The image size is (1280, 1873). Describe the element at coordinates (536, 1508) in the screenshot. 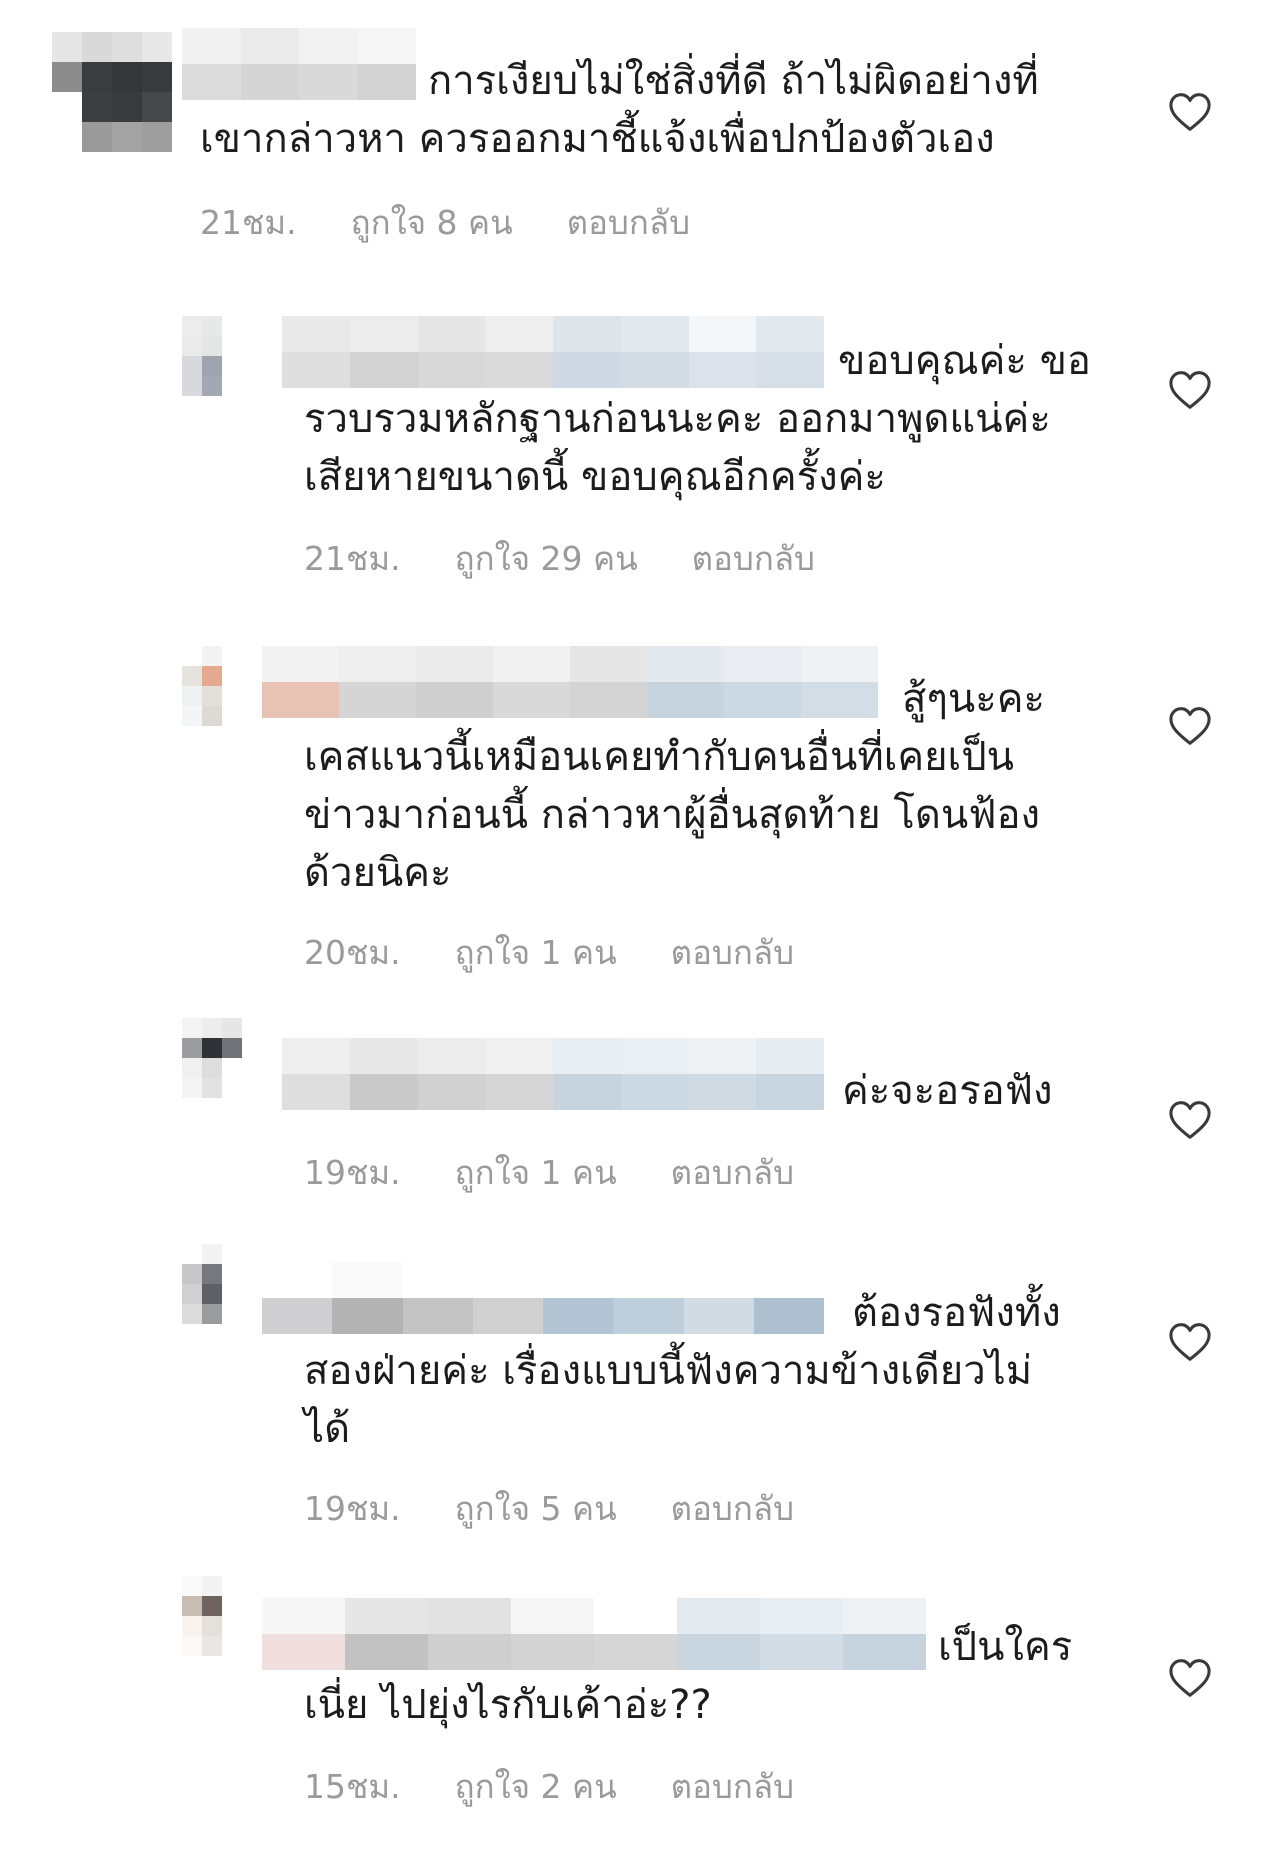

I see `like-count-link: ถูกใจ 5 คน` at that location.